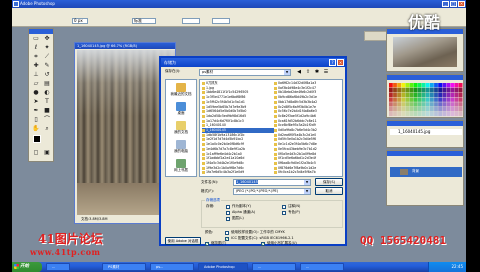 The height and width of the screenshot is (272, 480). I want to click on shape-tool-icon: ■, so click(47, 111).